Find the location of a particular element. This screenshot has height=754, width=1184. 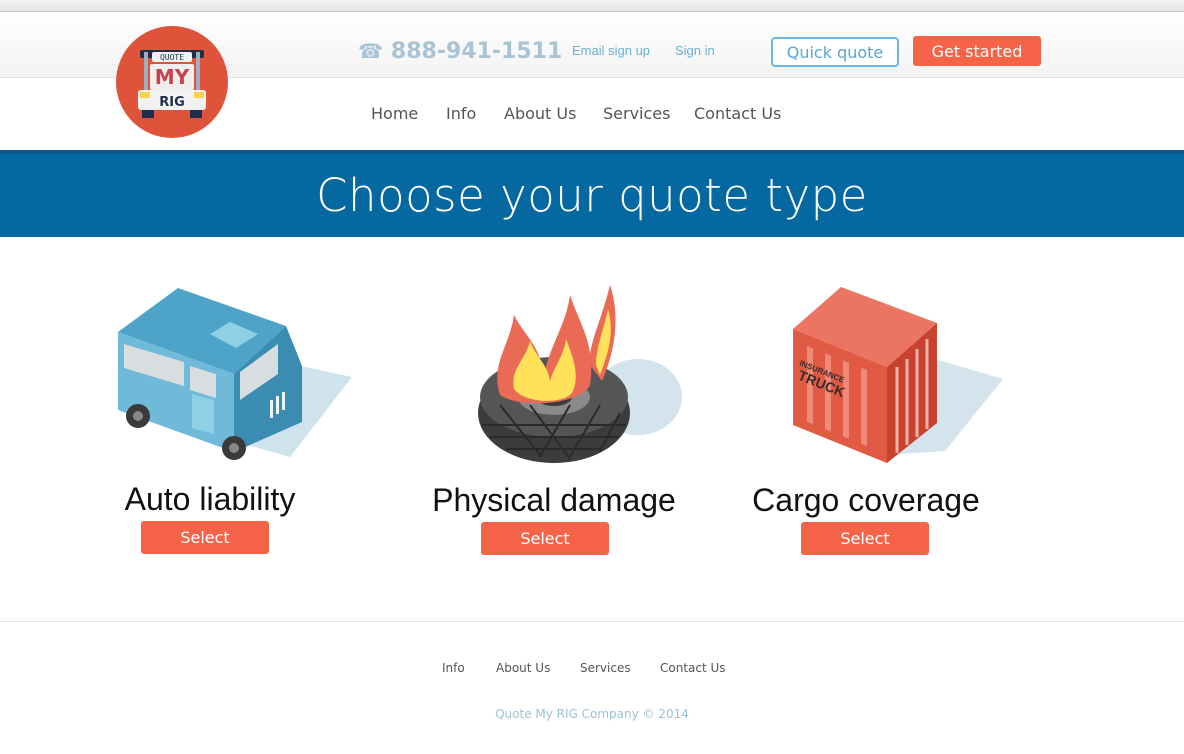

truck-icon is located at coordinates (235, 374).